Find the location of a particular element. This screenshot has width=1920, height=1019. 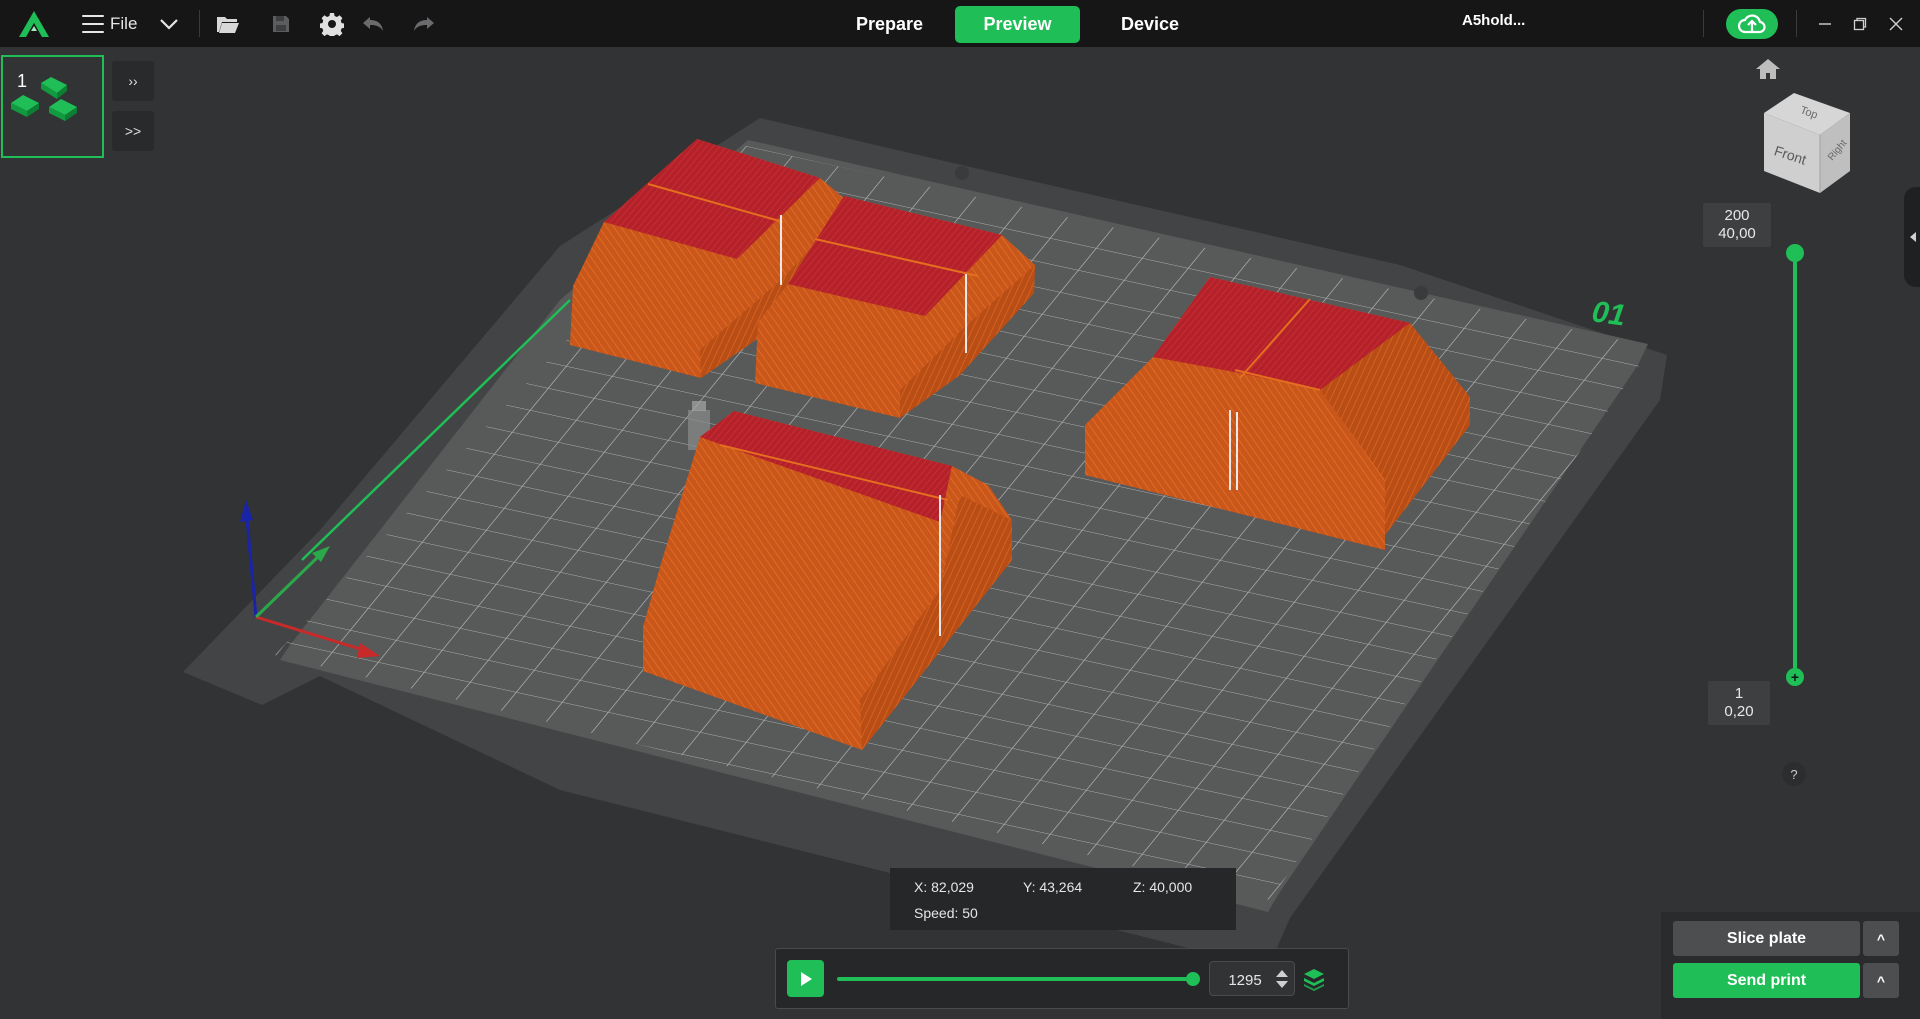

plate-preview-icon is located at coordinates (44, 99).